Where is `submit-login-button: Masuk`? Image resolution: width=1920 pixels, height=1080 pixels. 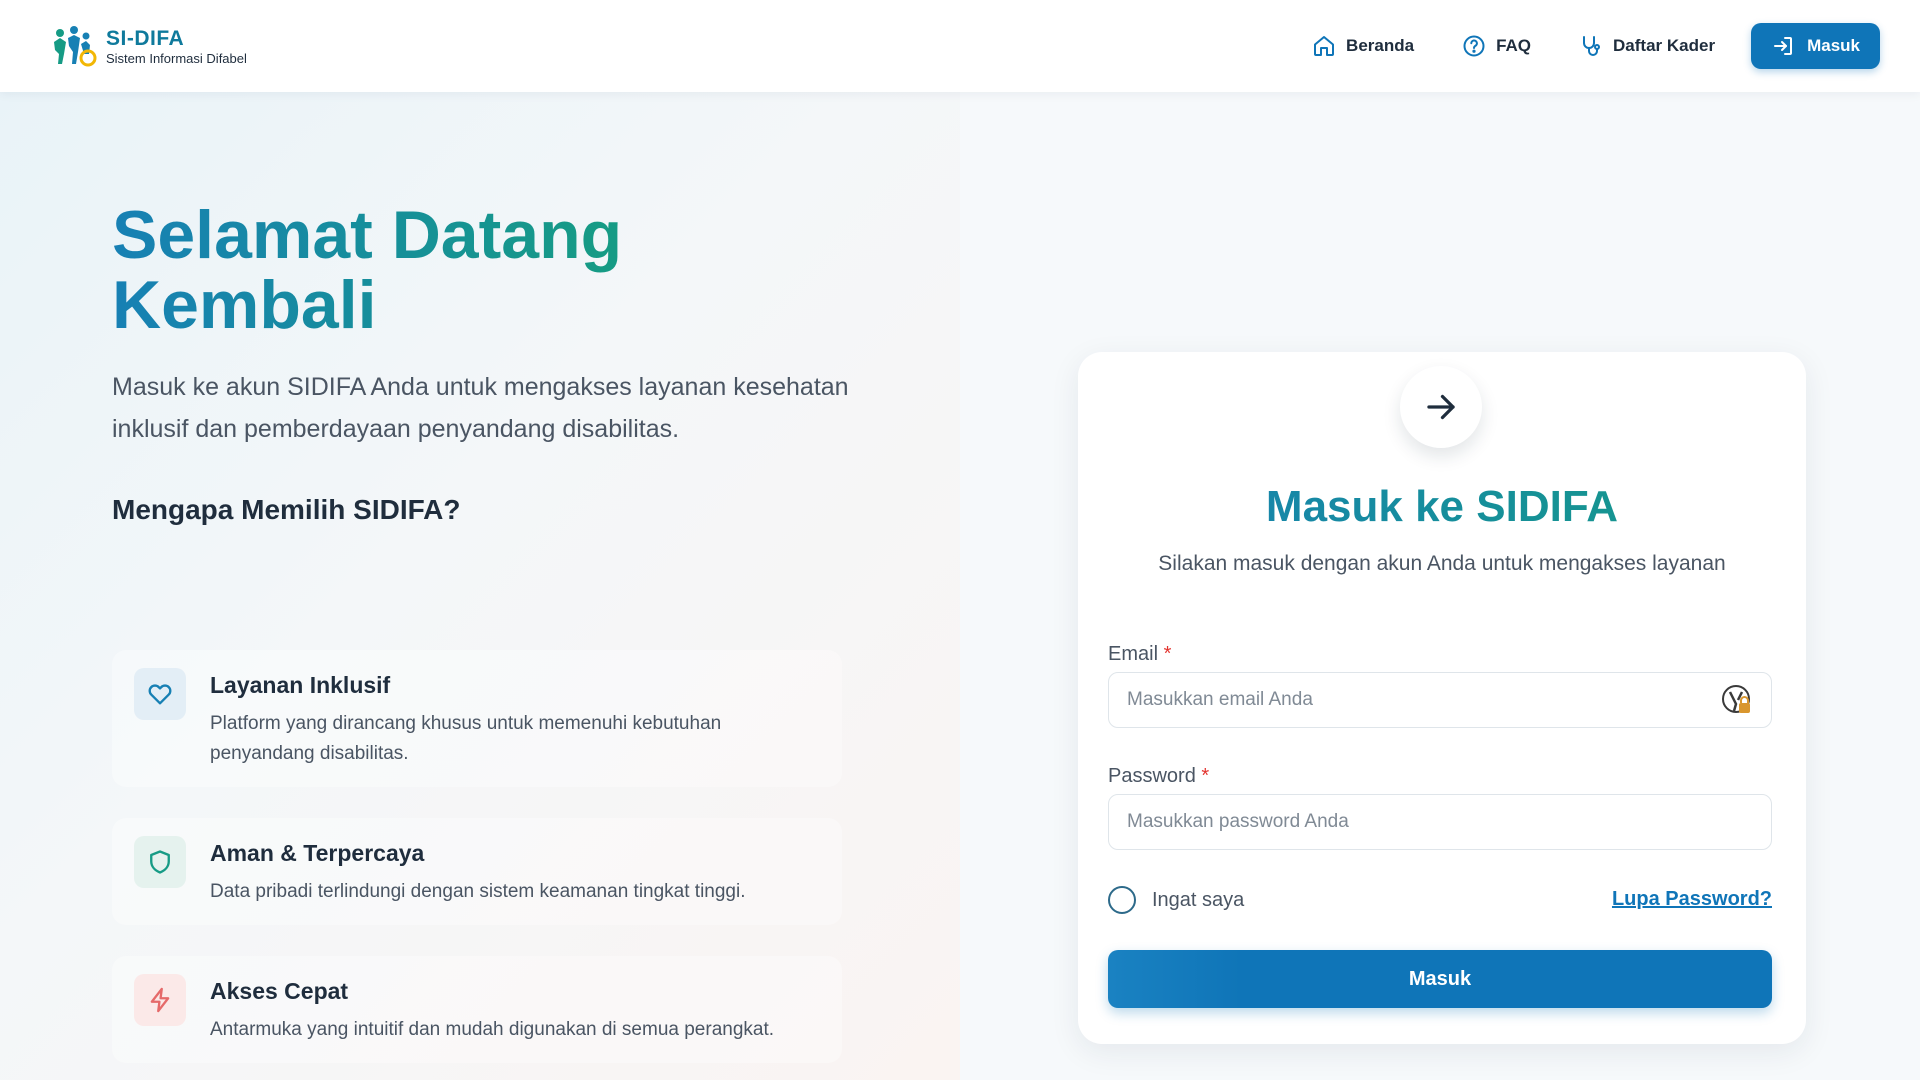 submit-login-button: Masuk is located at coordinates (1440, 979).